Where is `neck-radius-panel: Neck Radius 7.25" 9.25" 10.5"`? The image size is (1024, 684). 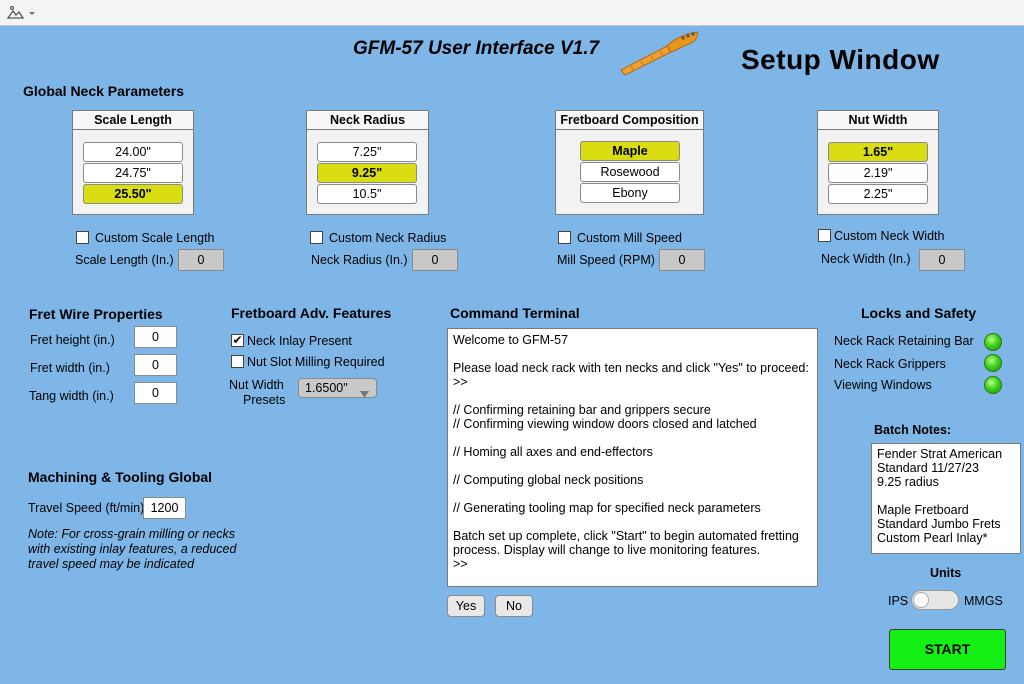 neck-radius-panel: Neck Radius 7.25" 9.25" 10.5" is located at coordinates (367, 162).